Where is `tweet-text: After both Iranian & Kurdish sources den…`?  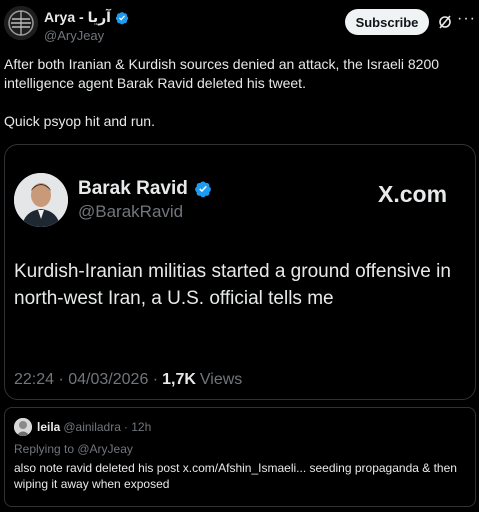 tweet-text: After both Iranian & Kurdish sources den… is located at coordinates (239, 93).